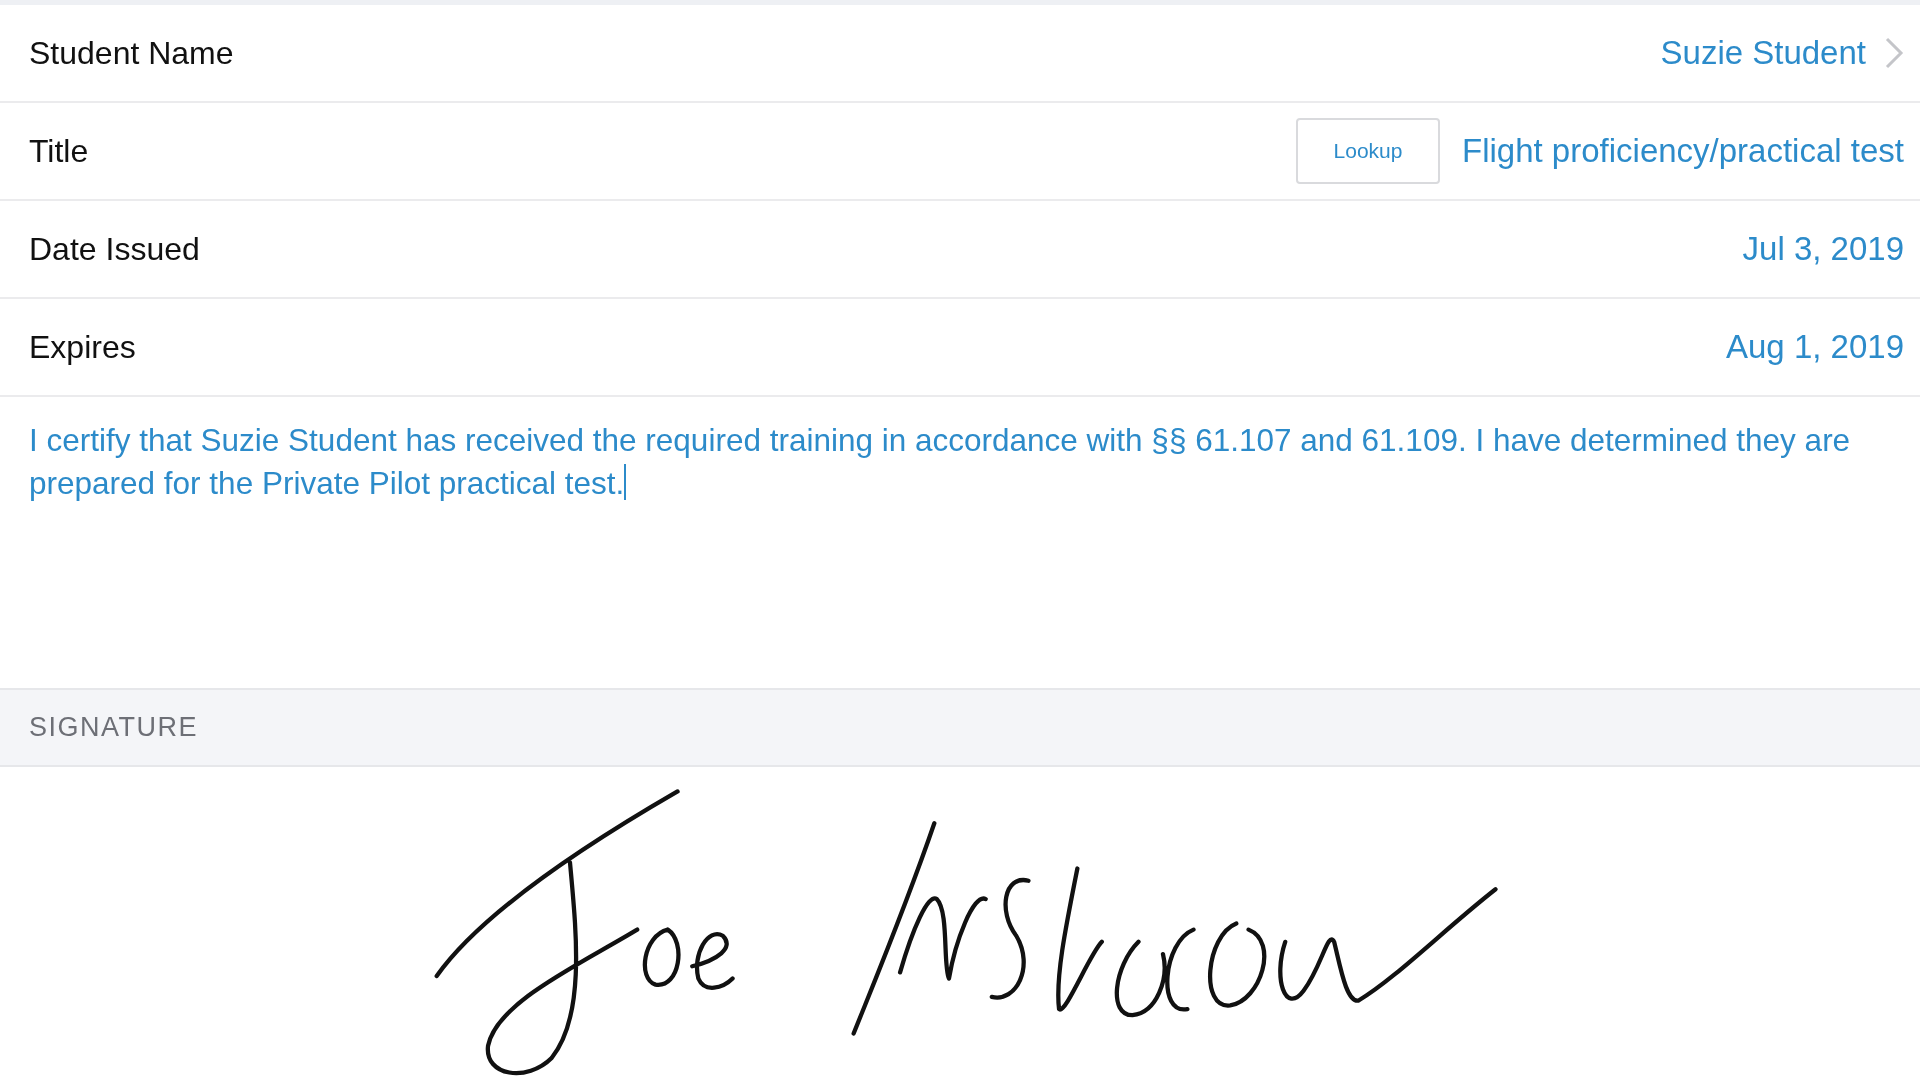 This screenshot has height=1081, width=1920. I want to click on field-value: Jul 3, 2019, so click(1823, 249).